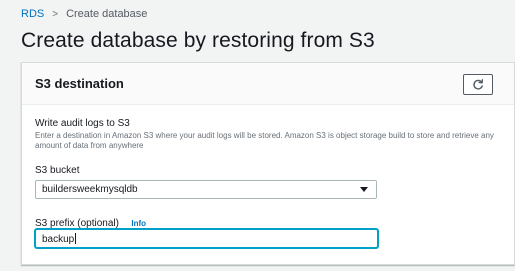  Describe the element at coordinates (206, 189) in the screenshot. I see `s3-bucket-select: buildersweekmysqldb` at that location.